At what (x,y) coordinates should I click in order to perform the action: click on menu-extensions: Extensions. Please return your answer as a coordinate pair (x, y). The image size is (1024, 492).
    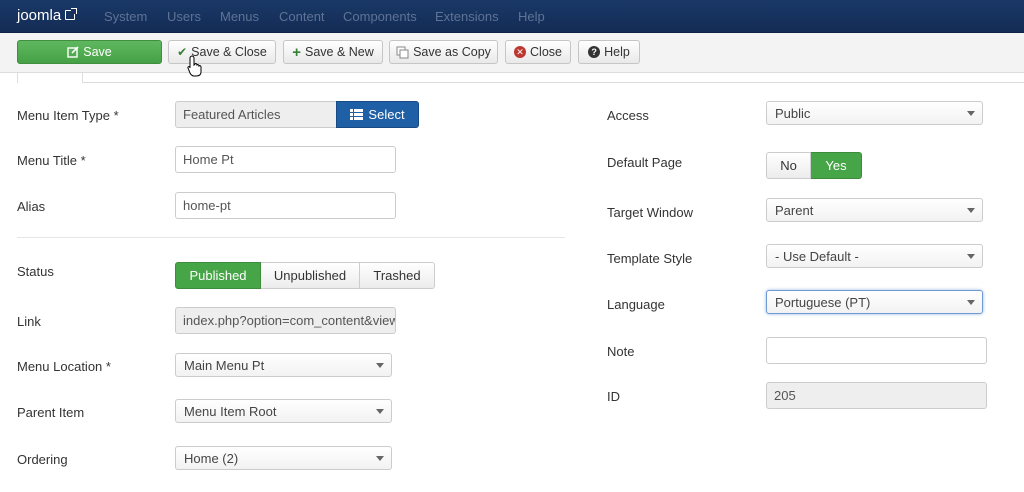
    Looking at the image, I should click on (467, 16).